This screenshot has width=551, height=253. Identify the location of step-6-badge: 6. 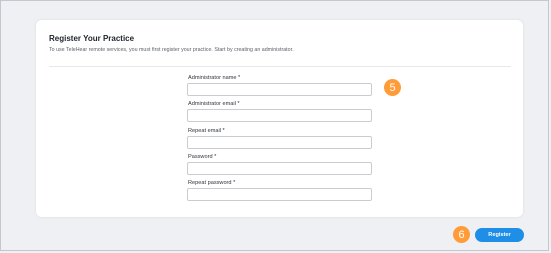
(461, 234).